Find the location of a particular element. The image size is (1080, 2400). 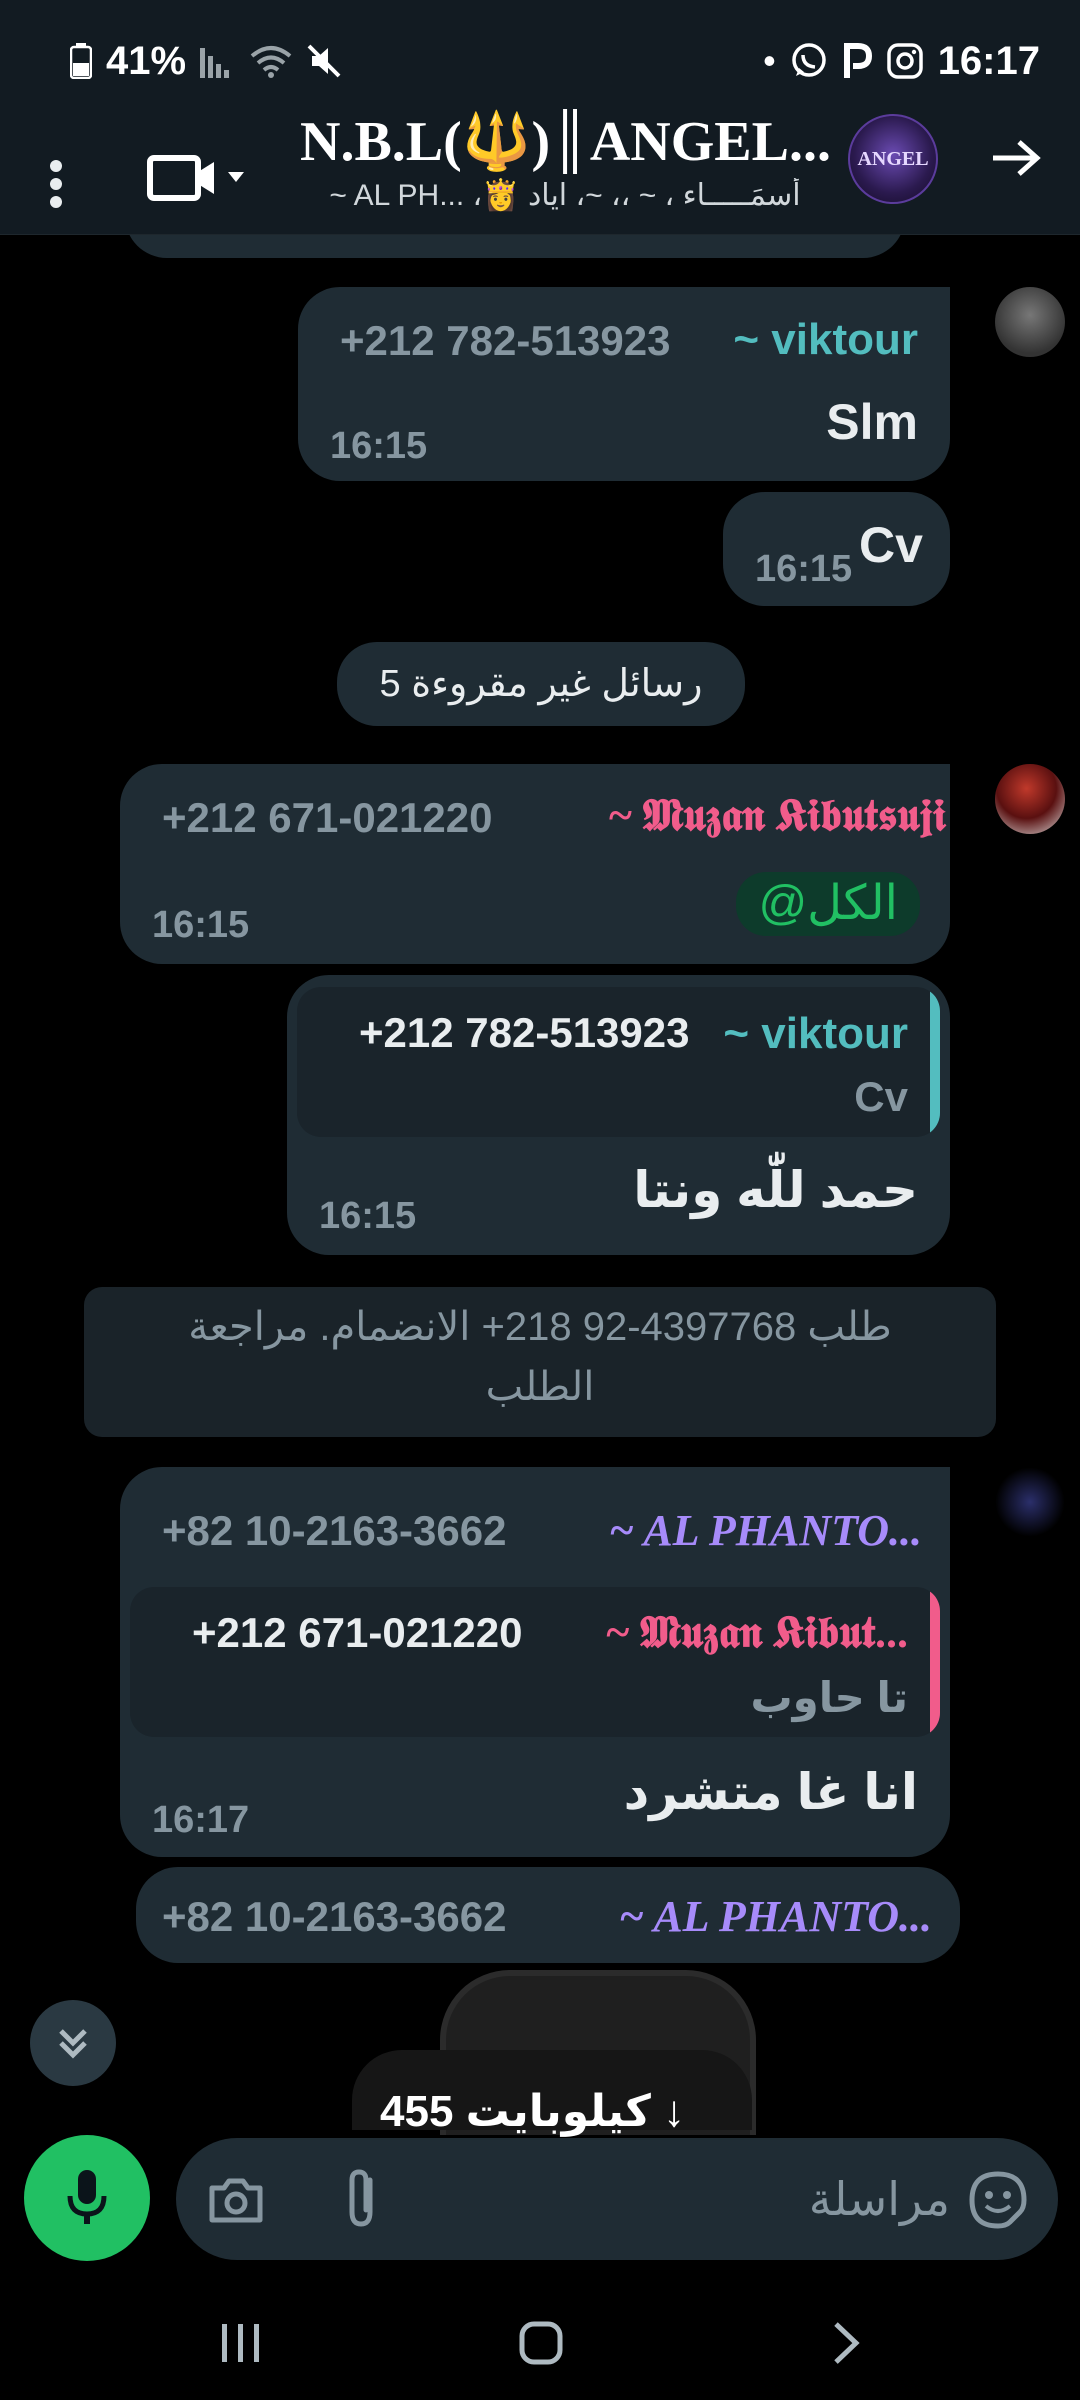

quote-text: تا حاوب is located at coordinates (829, 1697).